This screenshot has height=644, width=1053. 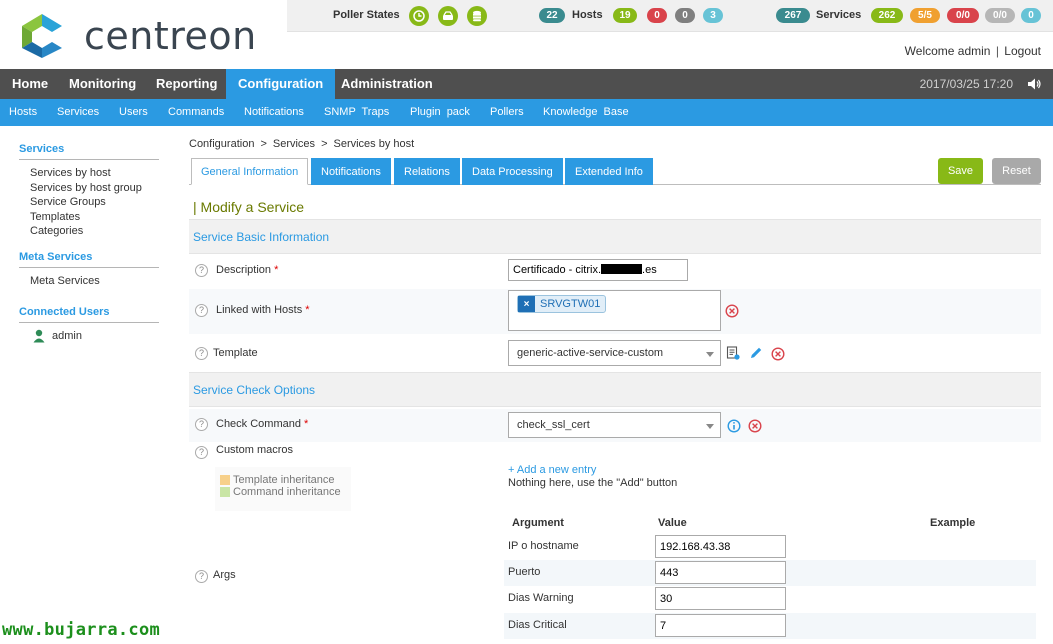 I want to click on nav-administration: Administration, so click(x=387, y=84).